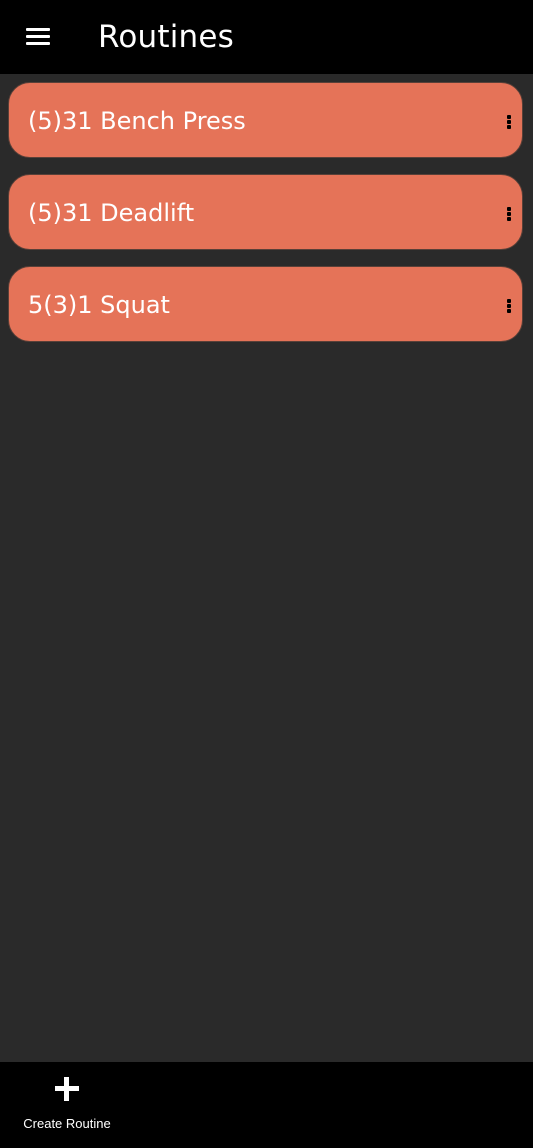 The width and height of the screenshot is (533, 1148). Describe the element at coordinates (99, 305) in the screenshot. I see `routine-name: 5(3)1 Squat` at that location.